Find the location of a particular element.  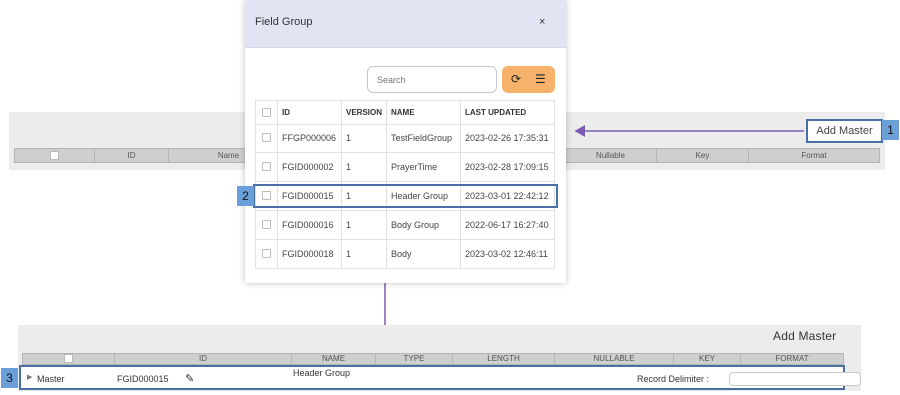

edit-icon: ✎ is located at coordinates (189, 378).